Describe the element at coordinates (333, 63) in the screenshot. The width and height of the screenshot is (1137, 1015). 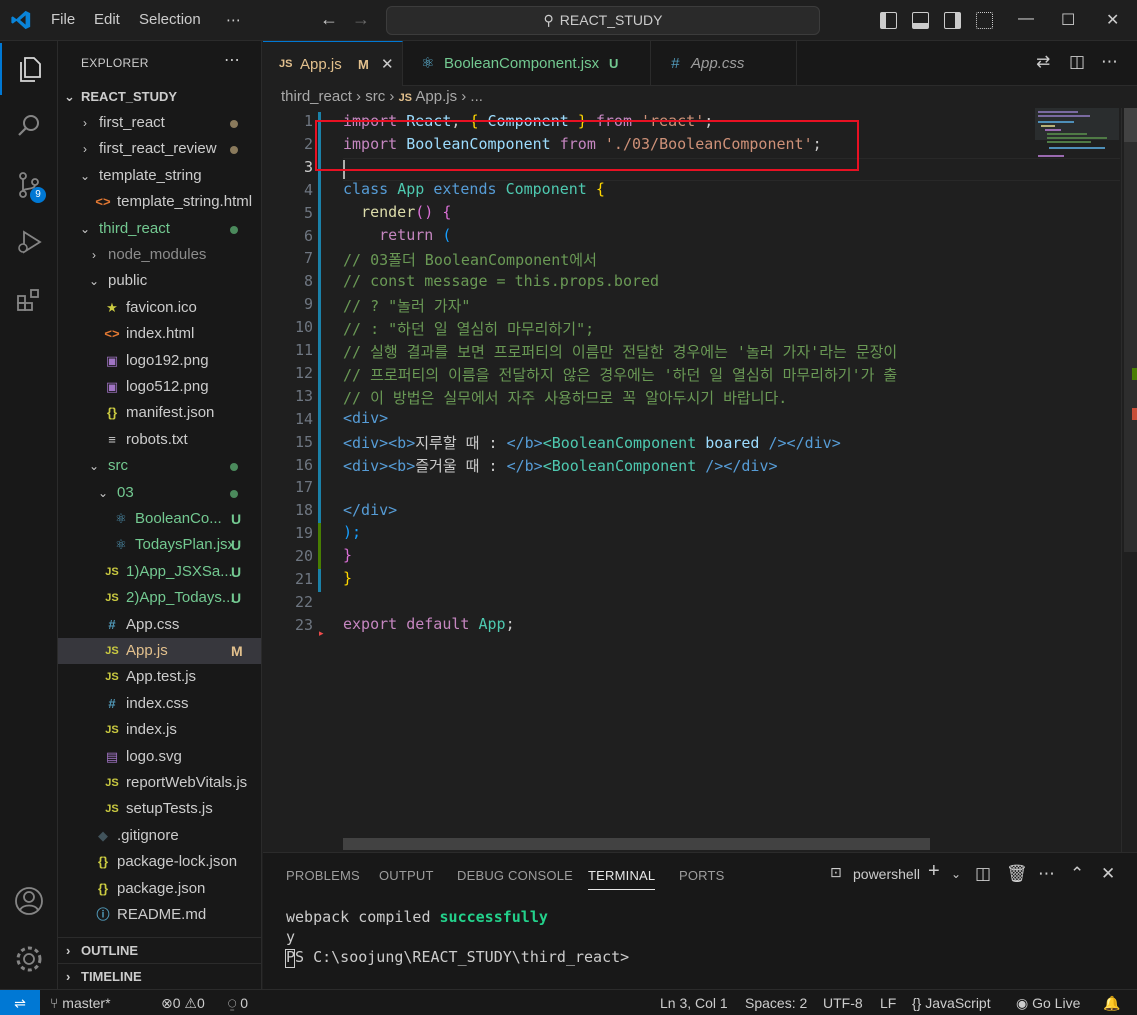
I see `tab-app-js: JS App.js M ✕` at that location.